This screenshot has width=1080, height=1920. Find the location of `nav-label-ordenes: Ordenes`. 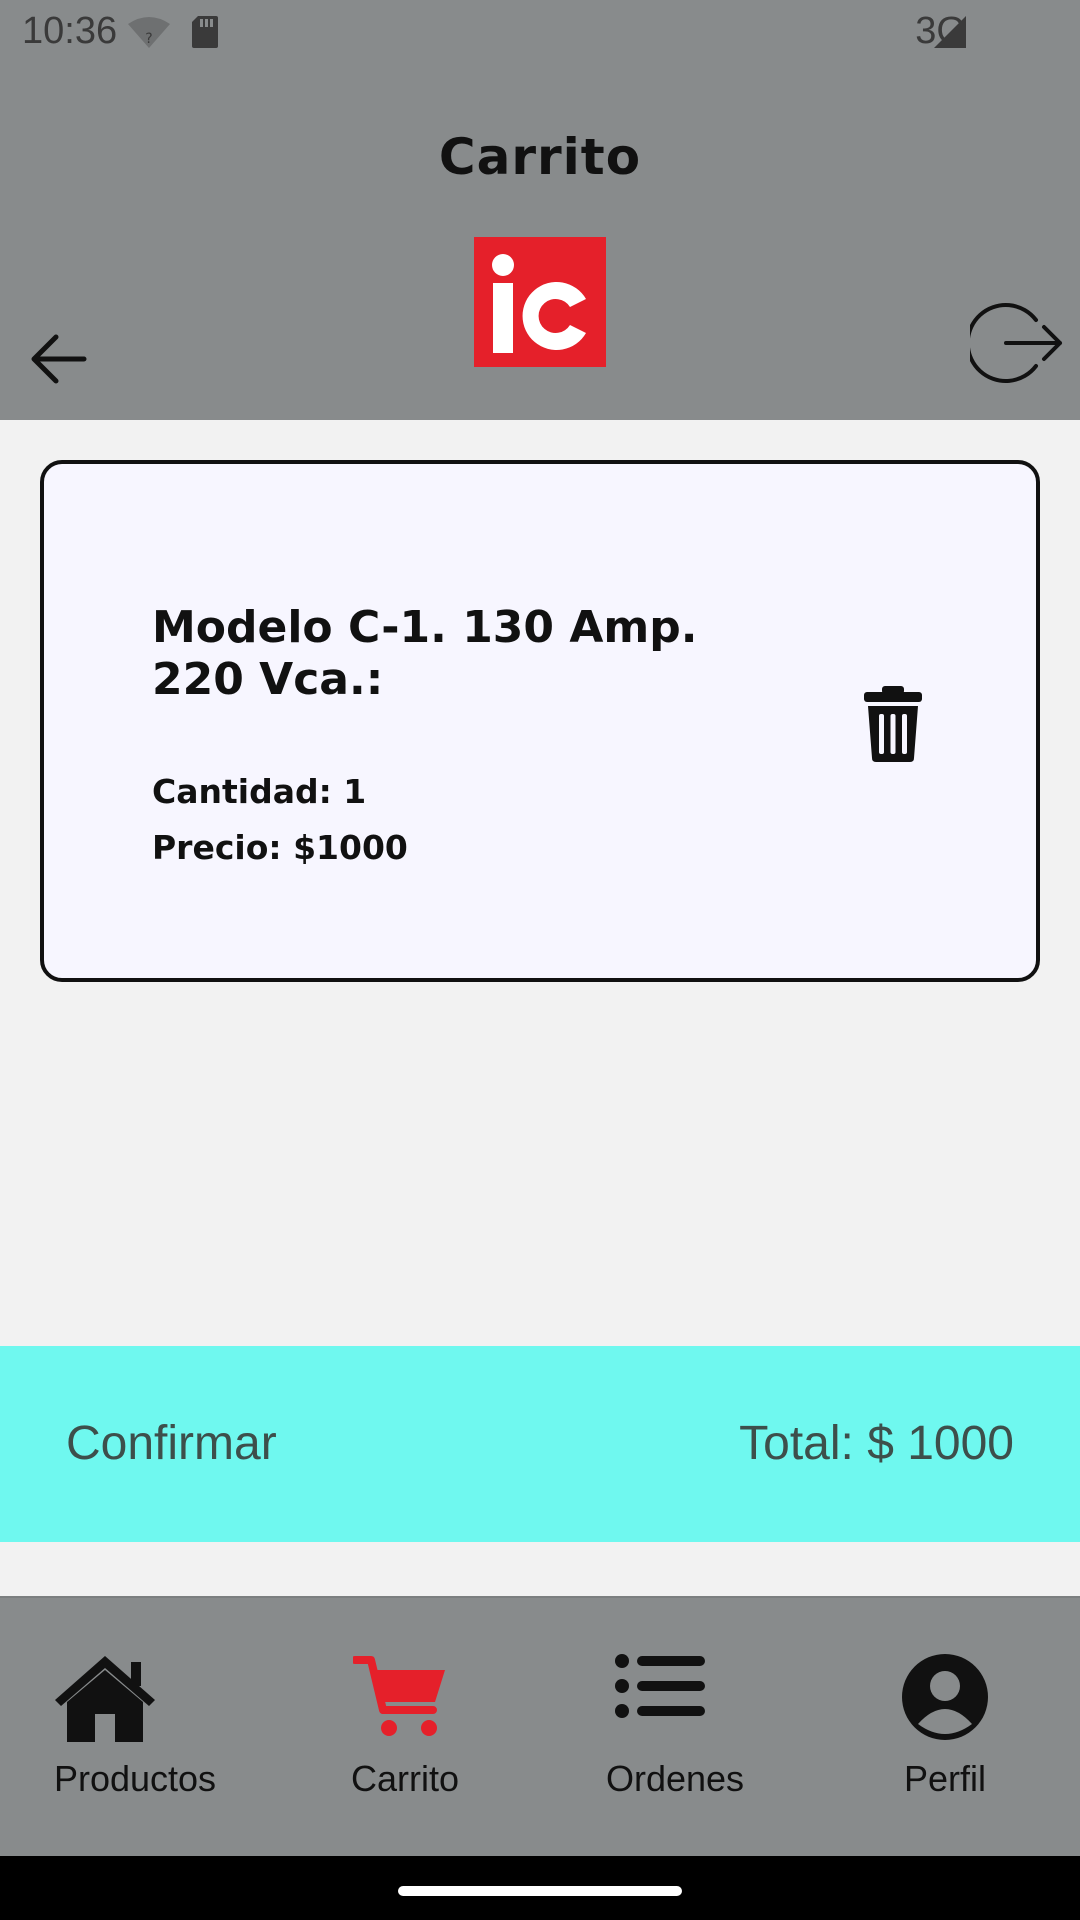

nav-label-ordenes: Ordenes is located at coordinates (675, 1778).